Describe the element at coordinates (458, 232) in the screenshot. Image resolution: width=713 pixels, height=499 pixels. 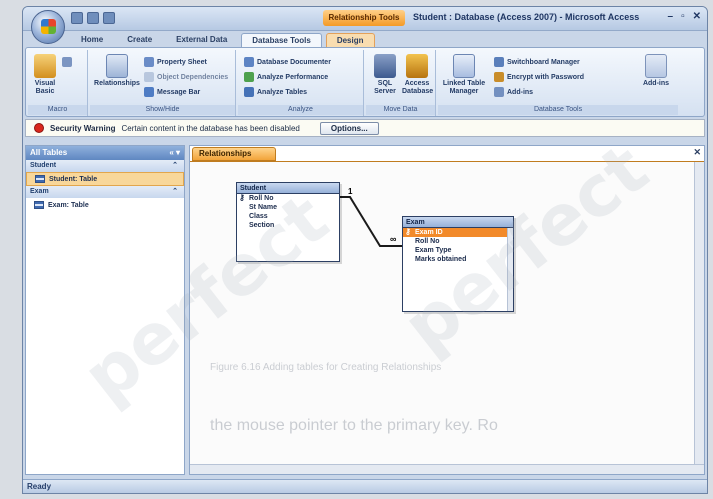
I see `field-exam-id: Exam ID` at that location.